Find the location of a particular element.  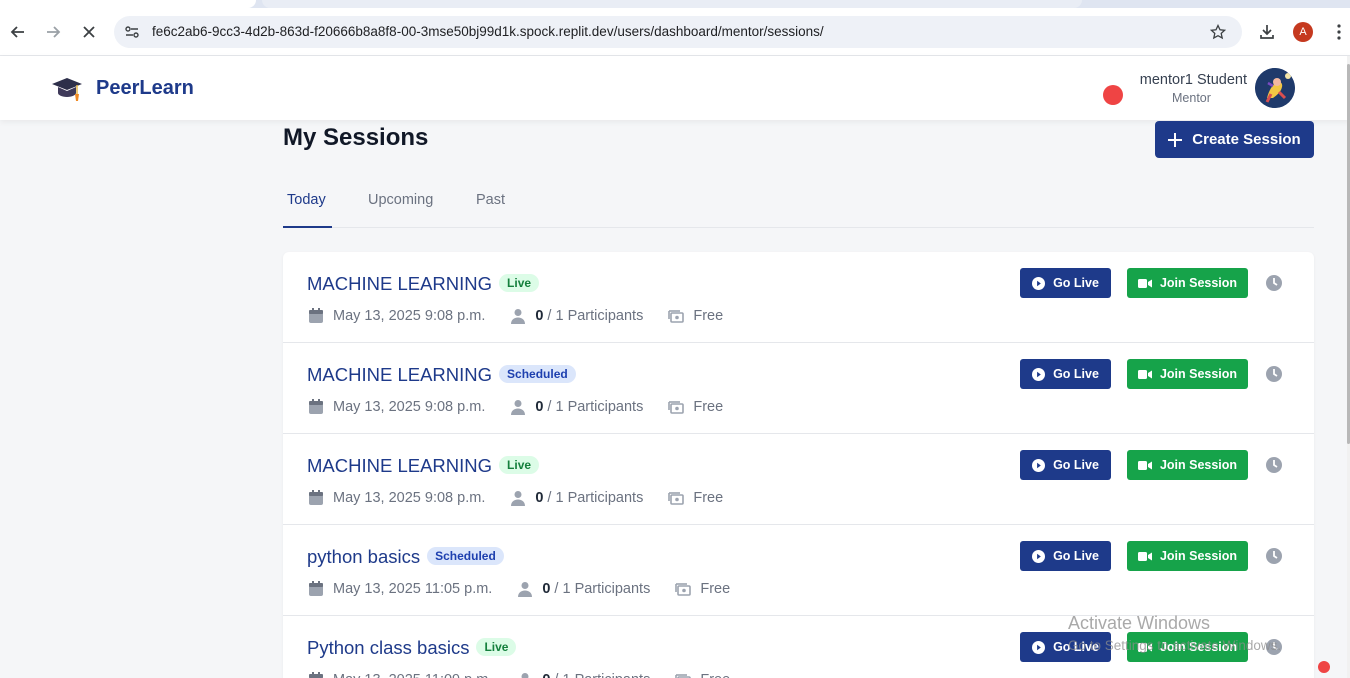

menu-icon is located at coordinates (1337, 32).